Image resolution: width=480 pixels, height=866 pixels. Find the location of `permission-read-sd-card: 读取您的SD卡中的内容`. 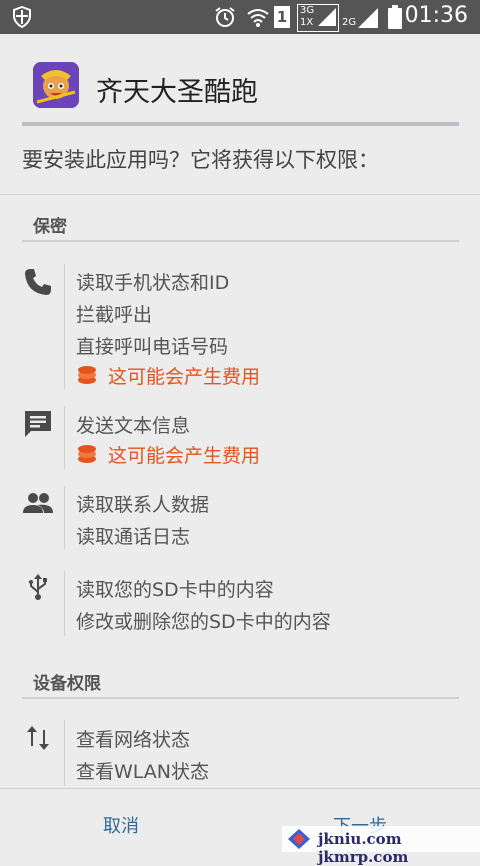

permission-read-sd-card: 读取您的SD卡中的内容 is located at coordinates (175, 590).